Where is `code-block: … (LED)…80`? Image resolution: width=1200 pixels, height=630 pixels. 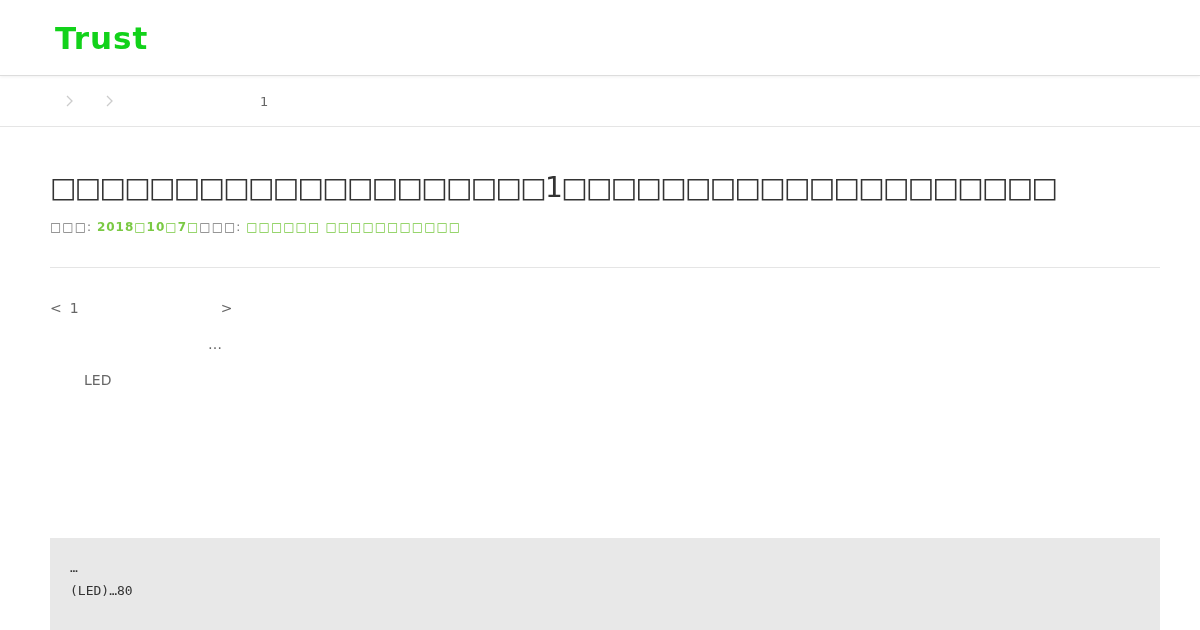
code-block: … (LED)…80 is located at coordinates (605, 584).